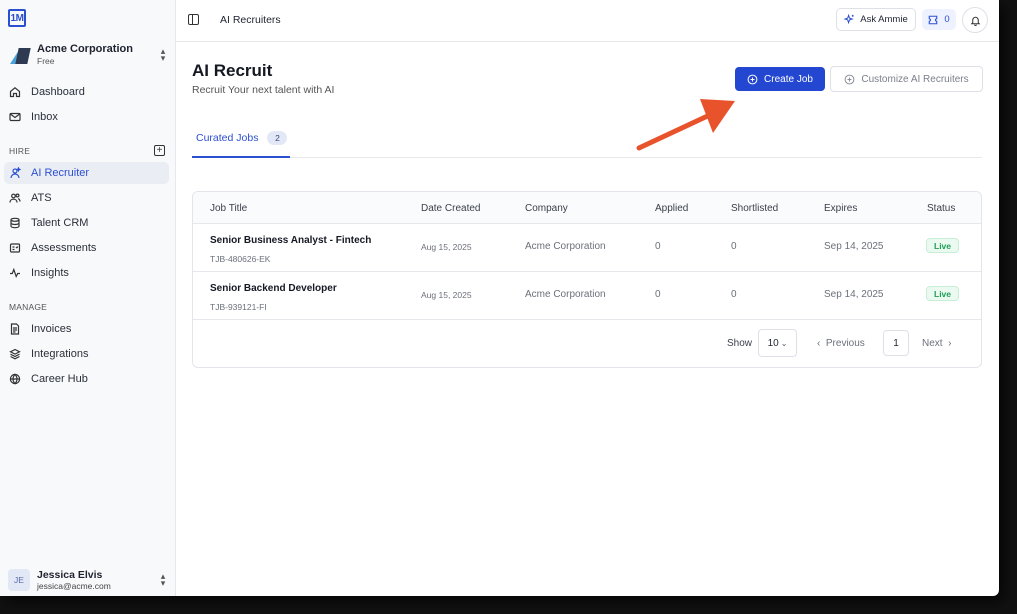 This screenshot has height=614, width=1017. I want to click on column-header: Date Created, so click(450, 208).